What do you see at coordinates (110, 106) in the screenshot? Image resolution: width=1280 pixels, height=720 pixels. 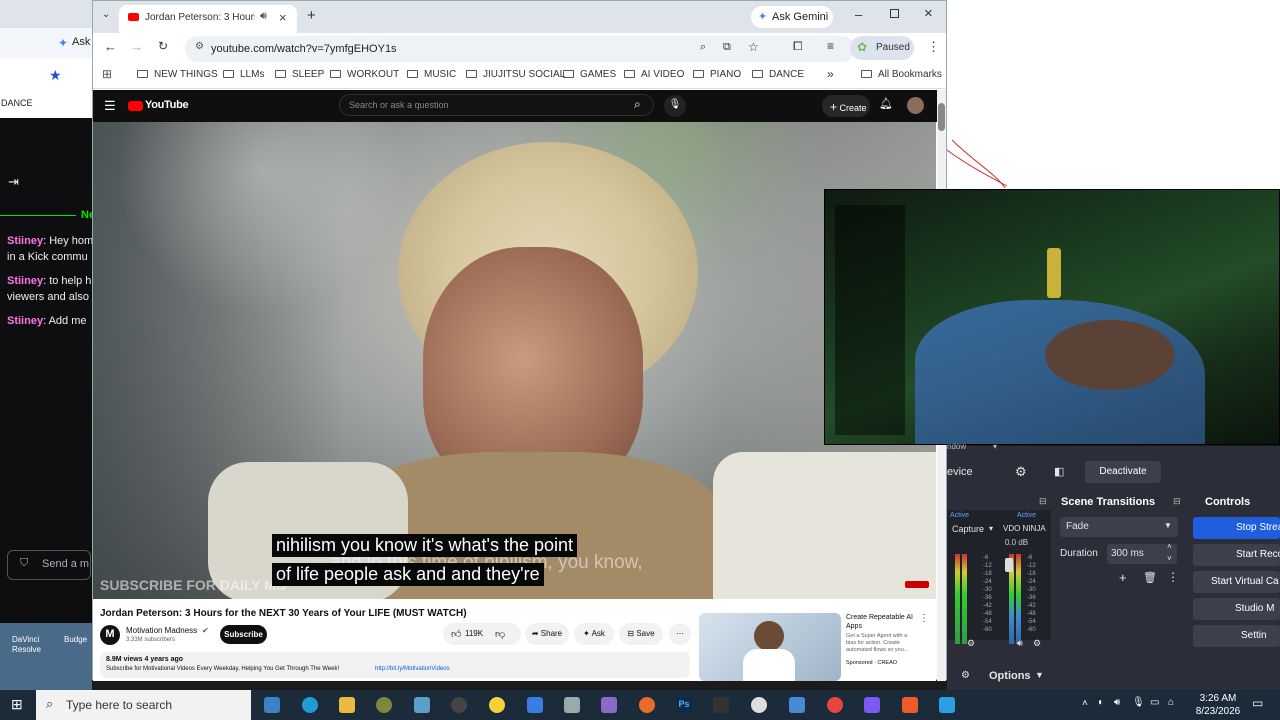 I see `hamburger-menu-icon: ☰` at bounding box center [110, 106].